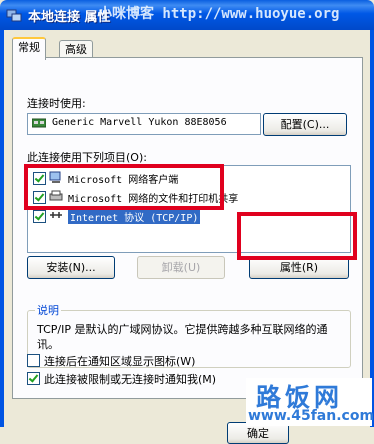 The width and height of the screenshot is (374, 444). What do you see at coordinates (76, 49) in the screenshot?
I see `tab-advanced: 高级` at bounding box center [76, 49].